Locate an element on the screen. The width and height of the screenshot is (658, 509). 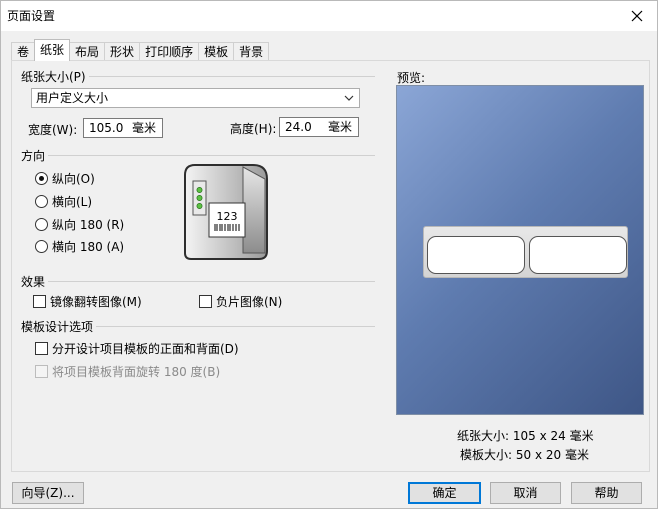
tab-shape: 形状 is located at coordinates (122, 51).